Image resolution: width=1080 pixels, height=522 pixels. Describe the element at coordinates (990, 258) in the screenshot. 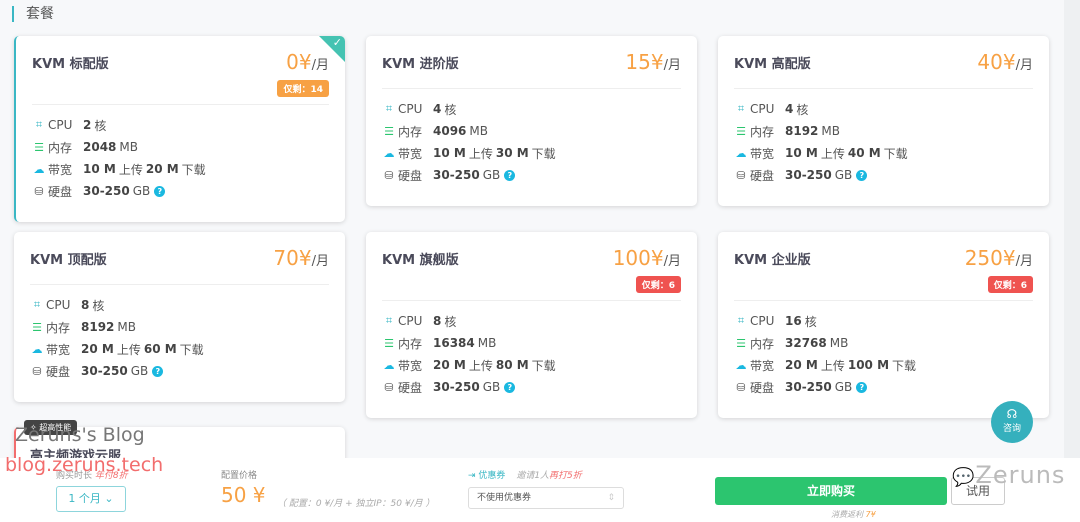

I see `price-value: 250¥` at that location.